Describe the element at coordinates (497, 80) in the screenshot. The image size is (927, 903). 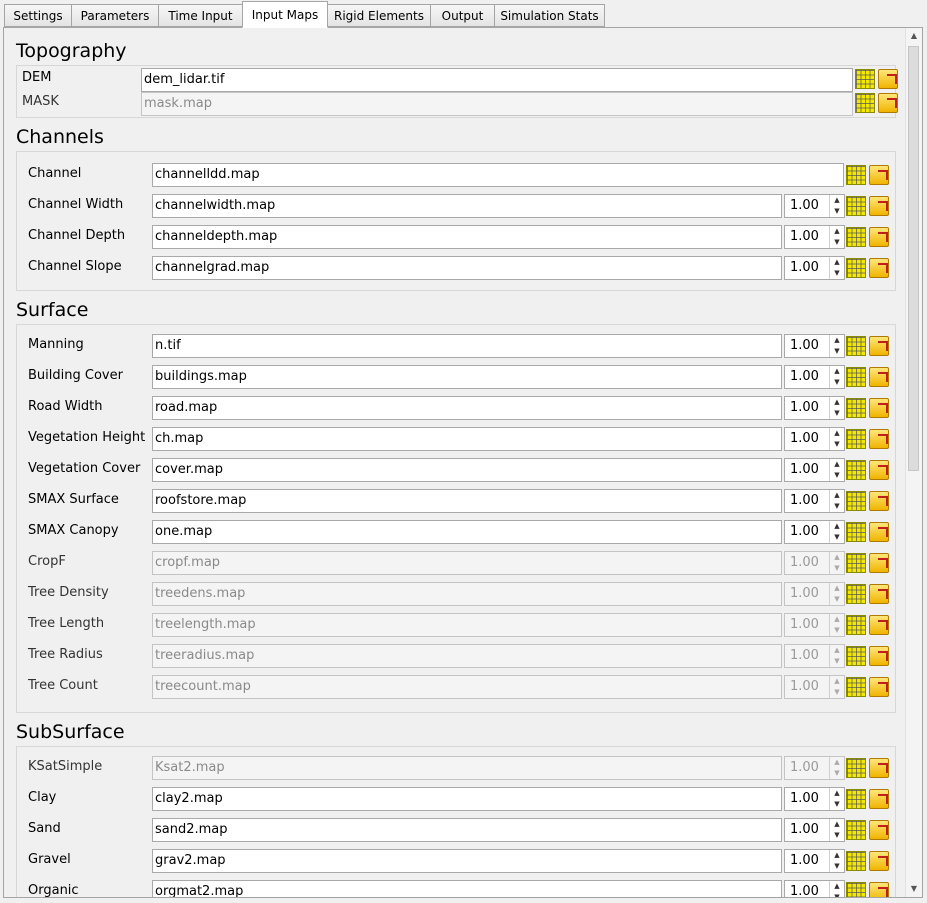
I see `dem-map-field: dem_lidar.tif` at that location.